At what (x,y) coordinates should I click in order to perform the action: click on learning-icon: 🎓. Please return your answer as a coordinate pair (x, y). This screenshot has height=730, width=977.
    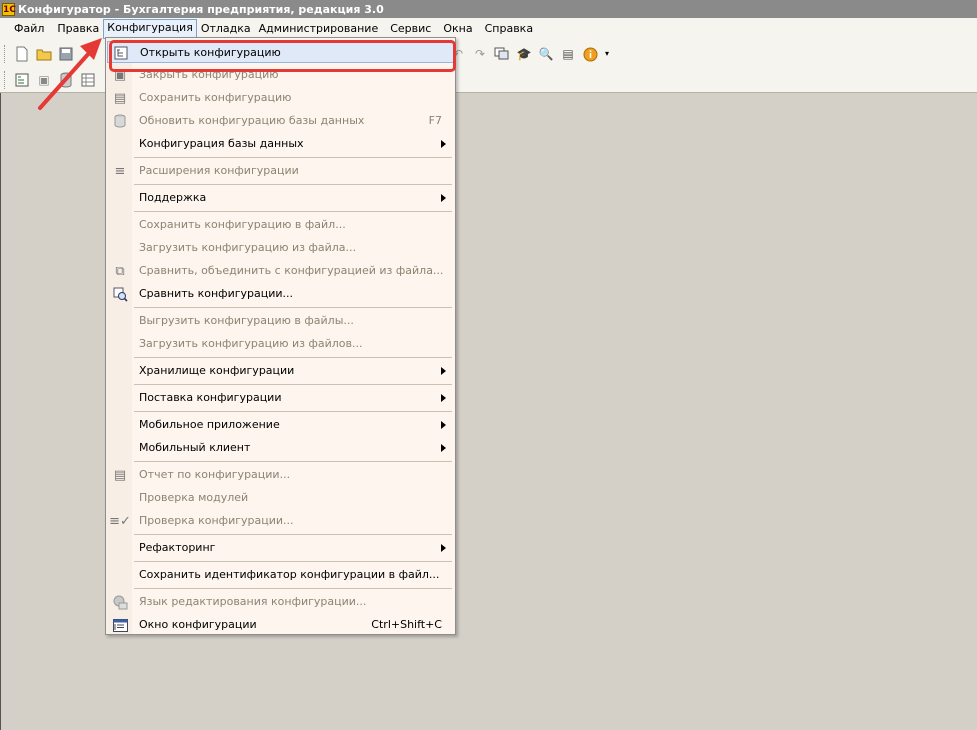
    Looking at the image, I should click on (524, 54).